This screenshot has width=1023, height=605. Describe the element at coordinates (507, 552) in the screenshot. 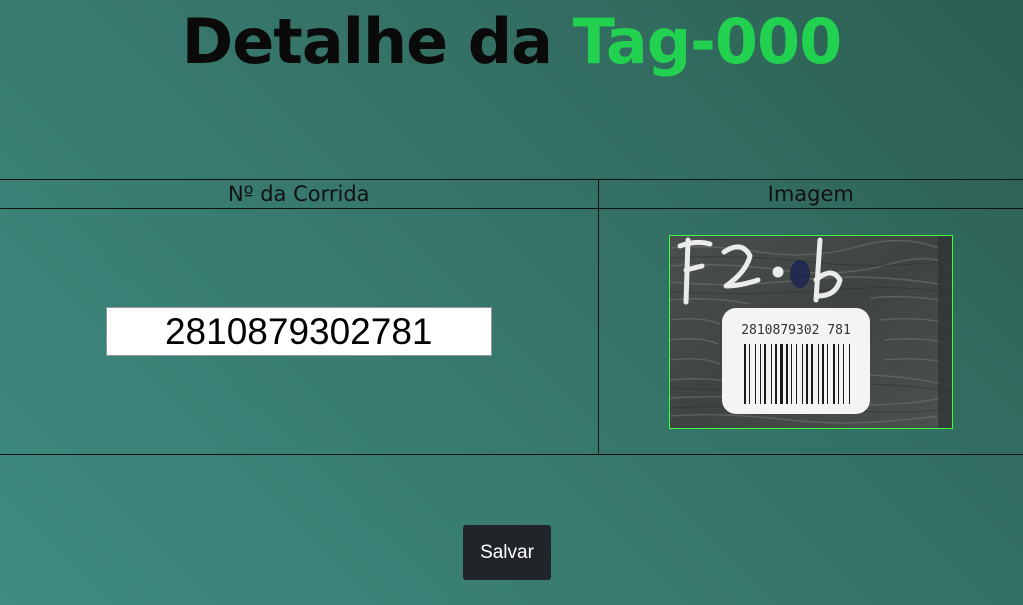

I see `save-button: Salvar` at that location.